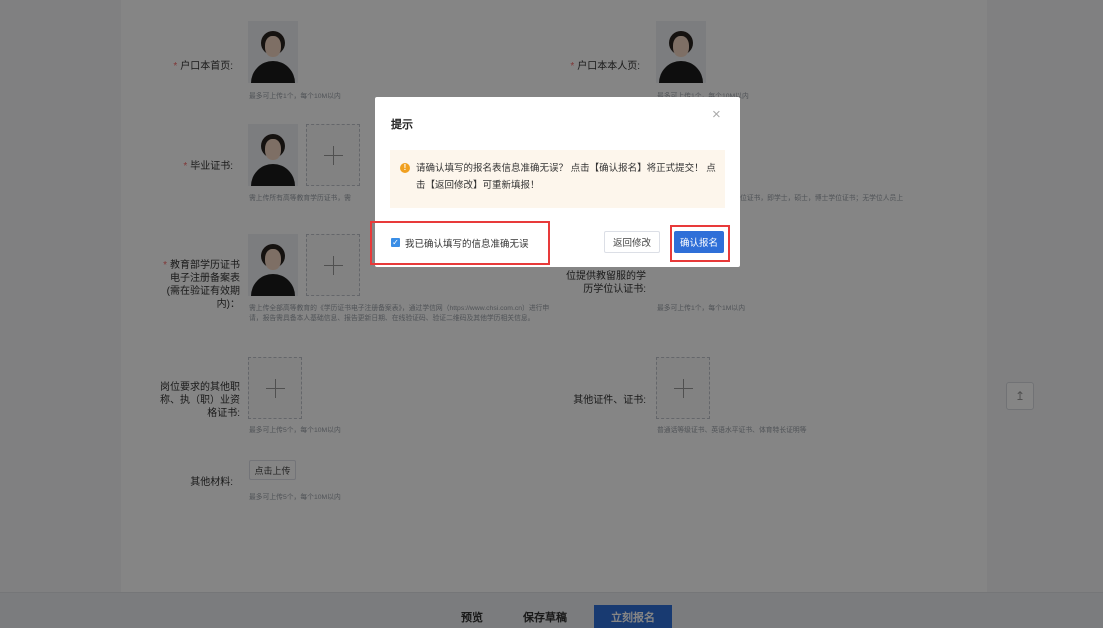  I want to click on warning-icon: !, so click(405, 168).